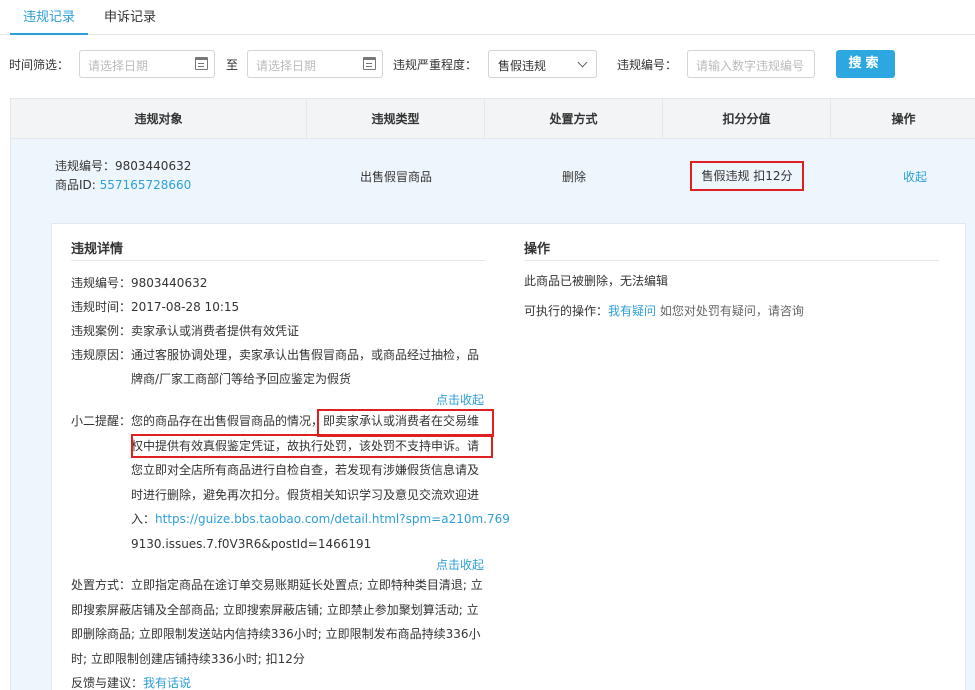 Image resolution: width=975 pixels, height=690 pixels. I want to click on detail-case-label: 违规案例：, so click(101, 331).